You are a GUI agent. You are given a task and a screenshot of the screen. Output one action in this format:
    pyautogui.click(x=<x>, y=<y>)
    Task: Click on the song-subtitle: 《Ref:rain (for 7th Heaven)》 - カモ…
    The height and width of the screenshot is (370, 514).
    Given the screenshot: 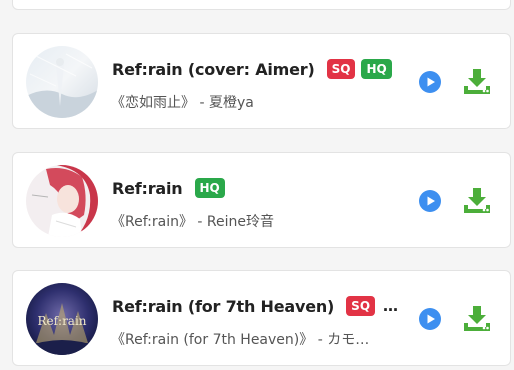 What is the action you would take?
    pyautogui.click(x=240, y=340)
    